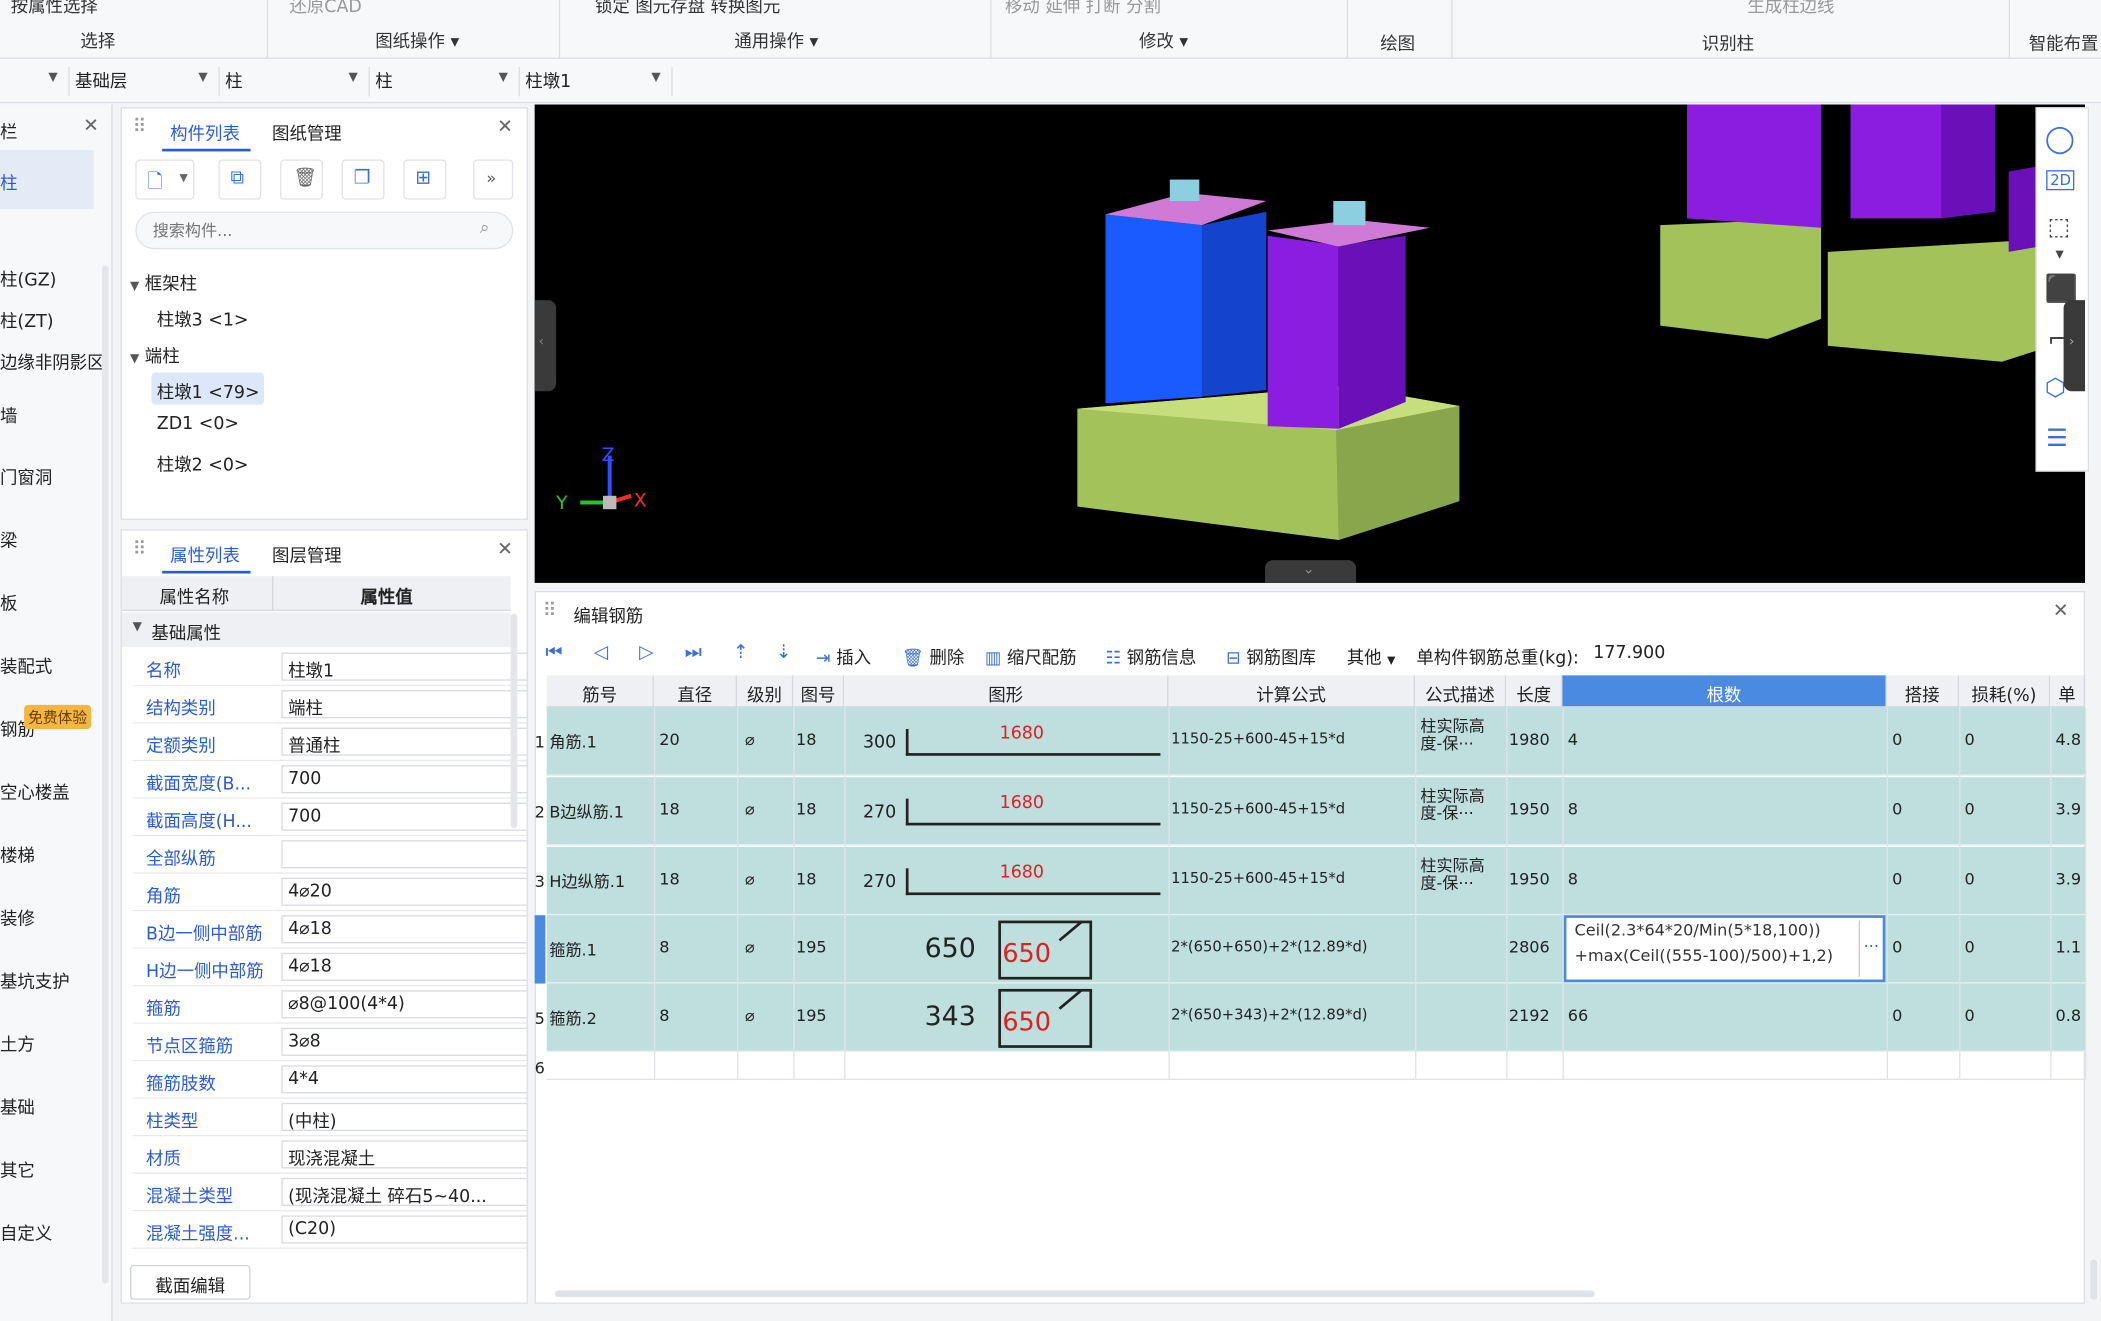 The image size is (2101, 1321). I want to click on property-value-input: 柱墩1, so click(404, 666).